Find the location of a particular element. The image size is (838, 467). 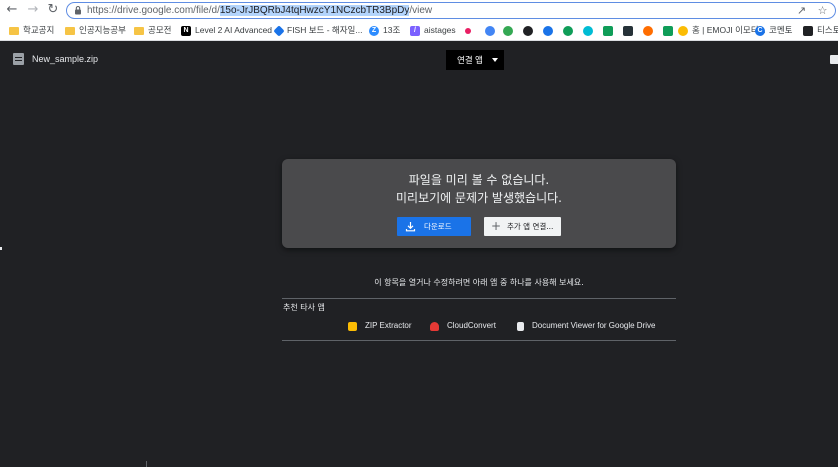

share-icon: ↗ is located at coordinates (801, 10).